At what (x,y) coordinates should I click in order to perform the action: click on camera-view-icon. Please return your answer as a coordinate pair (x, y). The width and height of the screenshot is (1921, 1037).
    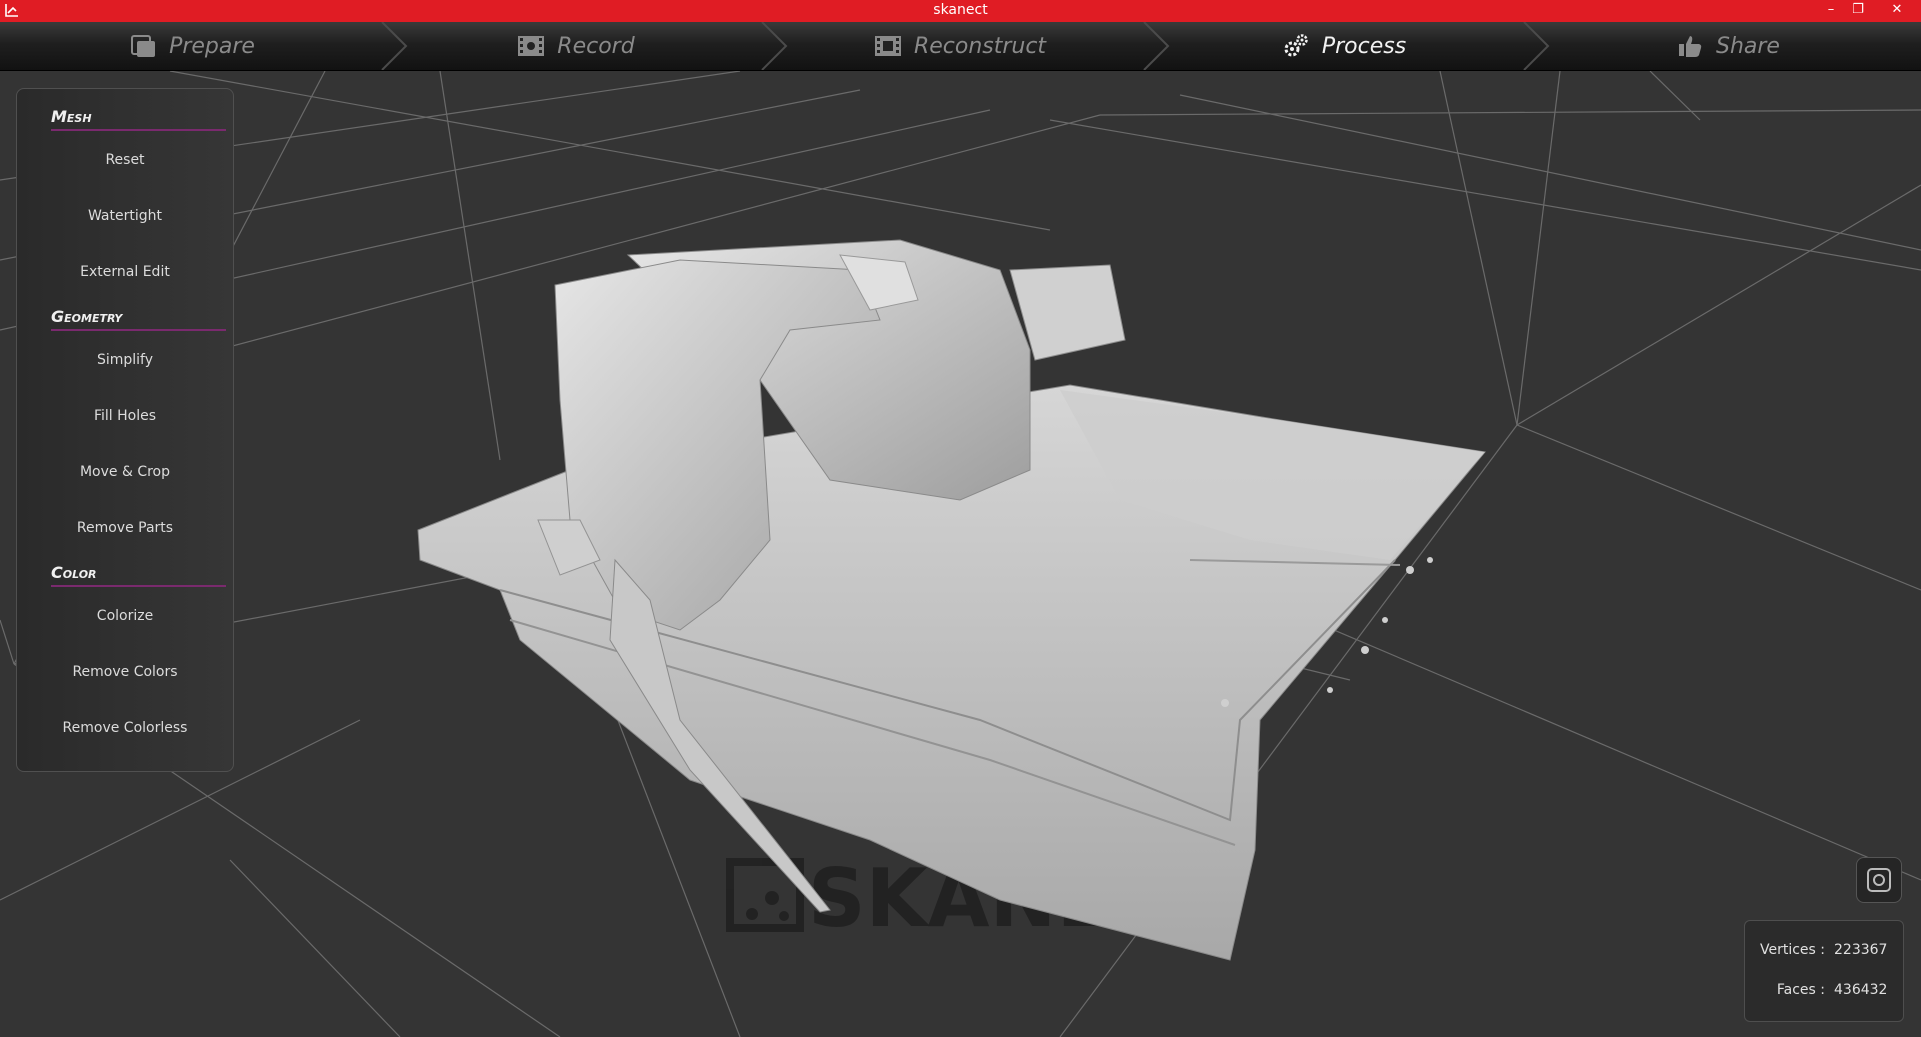
    Looking at the image, I should click on (1879, 880).